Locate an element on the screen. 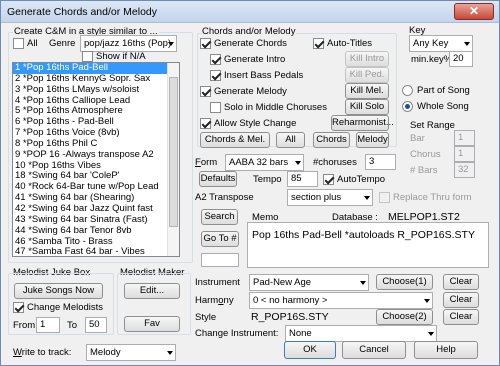 The height and width of the screenshot is (366, 500). auto-titles-label: Auto-Titles is located at coordinates (350, 43).